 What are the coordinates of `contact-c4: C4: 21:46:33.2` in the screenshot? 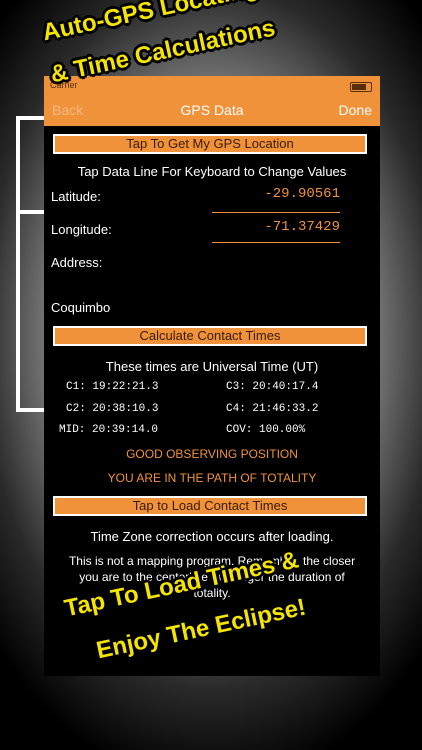 It's located at (272, 409).